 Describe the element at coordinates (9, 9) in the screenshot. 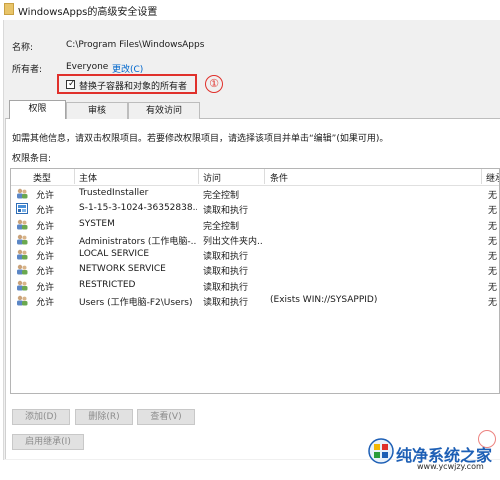

I see `folder-icon` at that location.